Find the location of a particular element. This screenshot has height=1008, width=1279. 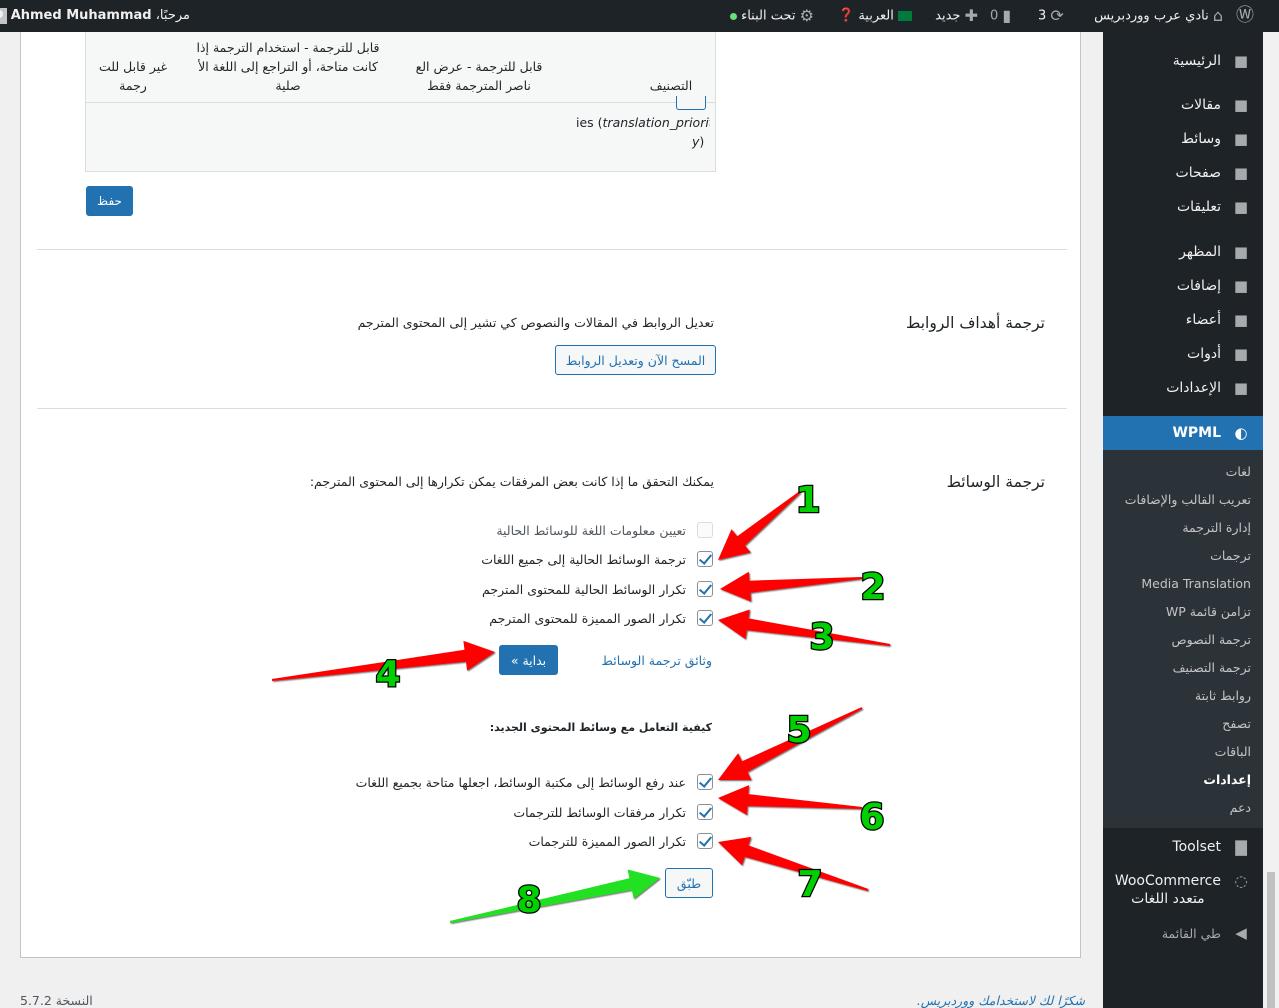

translate-existing-media-checkbox is located at coordinates (705, 559).